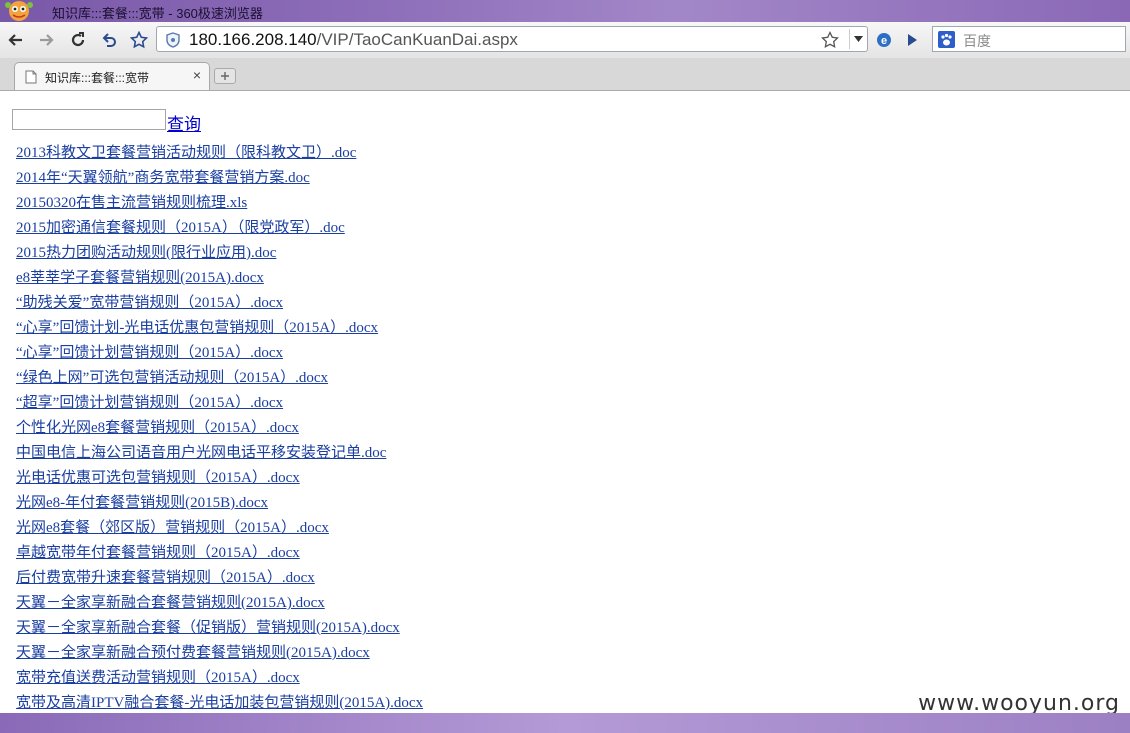 The width and height of the screenshot is (1130, 733). What do you see at coordinates (193, 653) in the screenshot?
I see `file-link: 天翼－全家享新融合预付费套餐营销规则(2015A).docx` at bounding box center [193, 653].